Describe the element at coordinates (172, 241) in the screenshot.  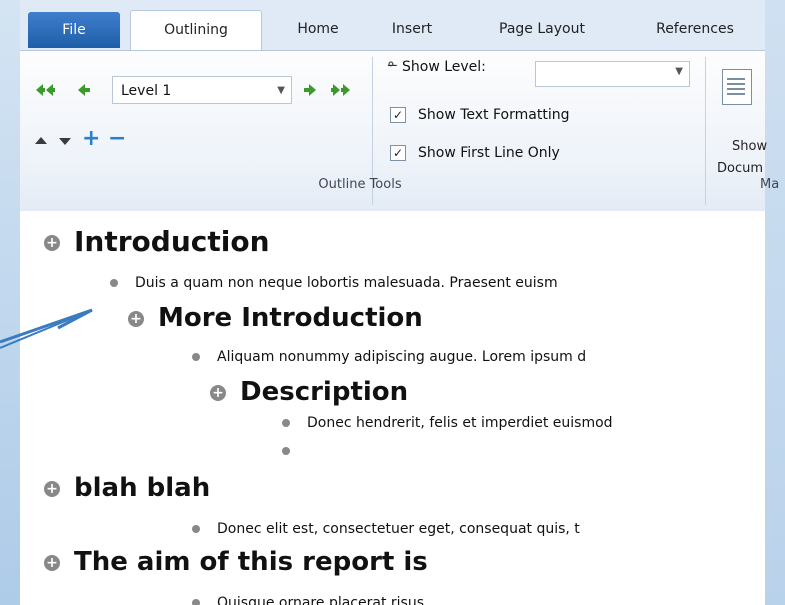
I see `heading-text: Introduction` at that location.